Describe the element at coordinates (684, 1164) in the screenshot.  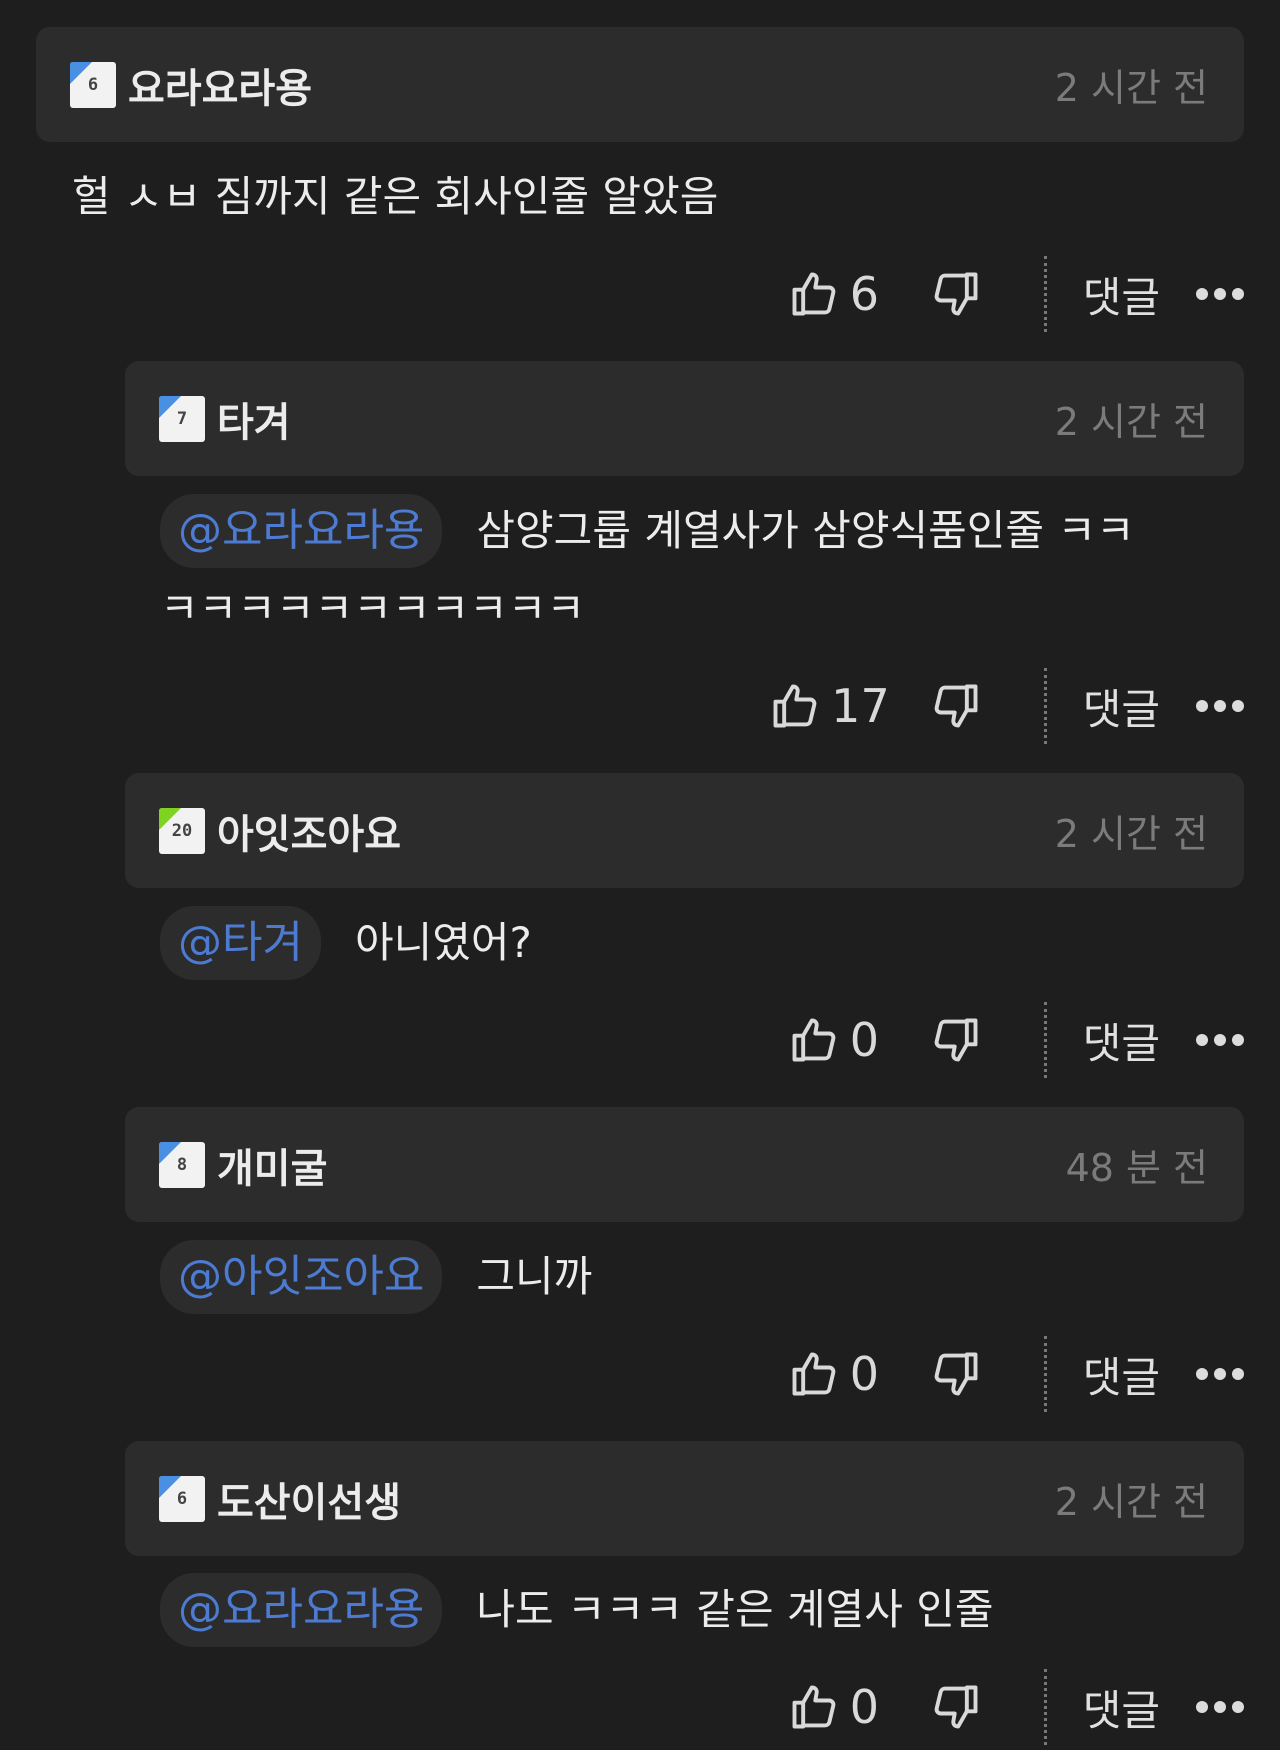
I see `reply-header: 8 개미굴 48 분 전` at that location.